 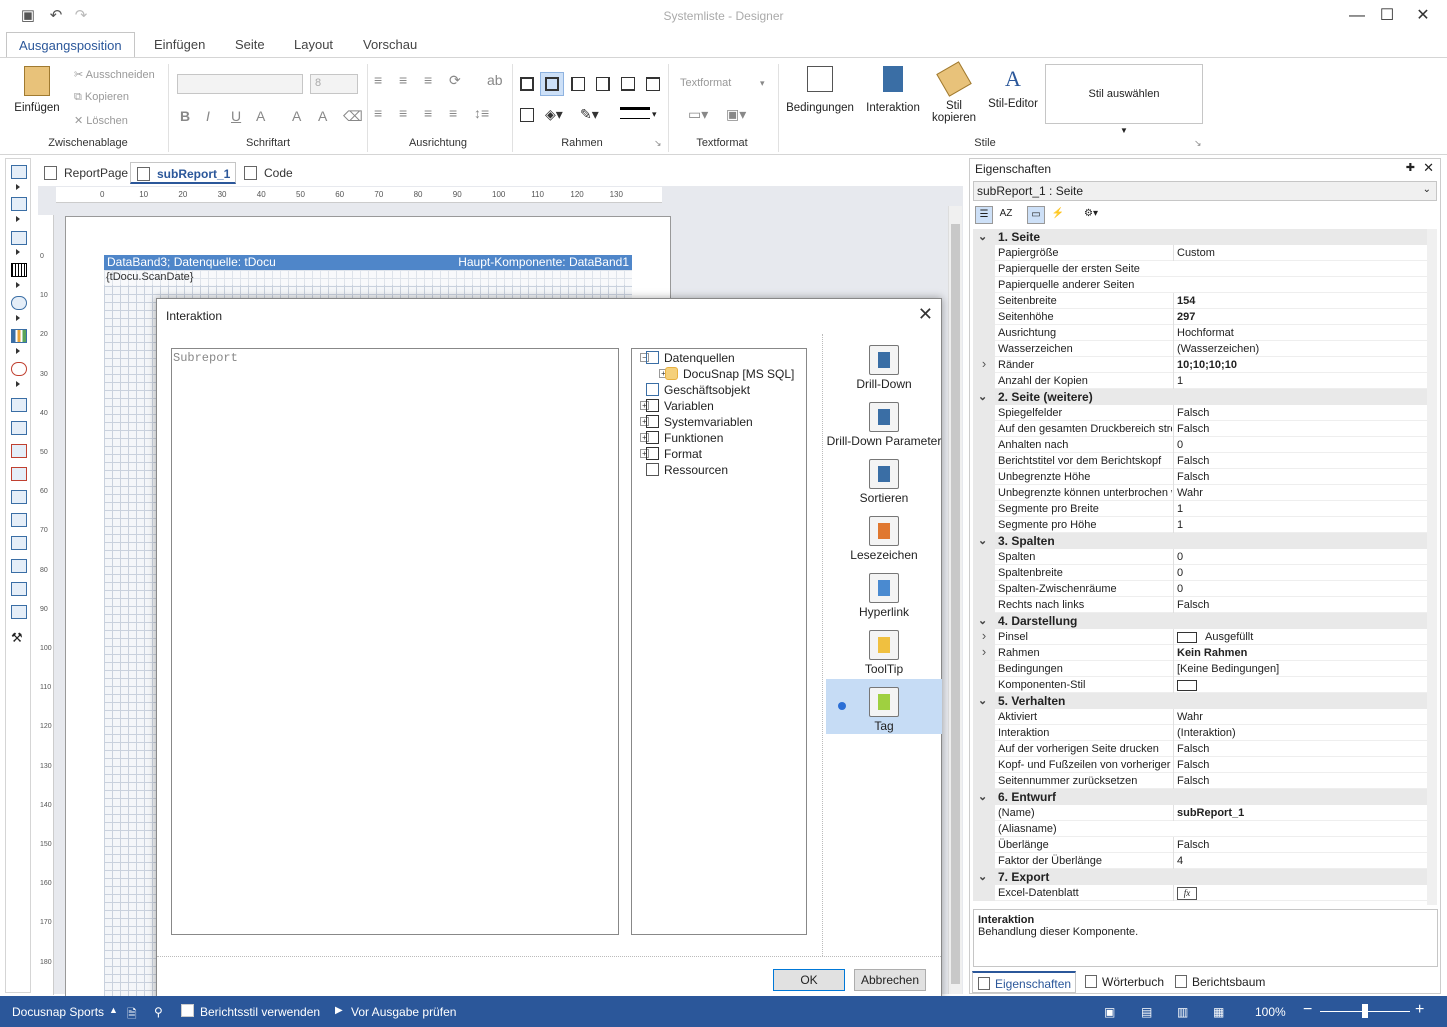 What do you see at coordinates (187, 1010) in the screenshot?
I see `report-style-checkbox` at bounding box center [187, 1010].